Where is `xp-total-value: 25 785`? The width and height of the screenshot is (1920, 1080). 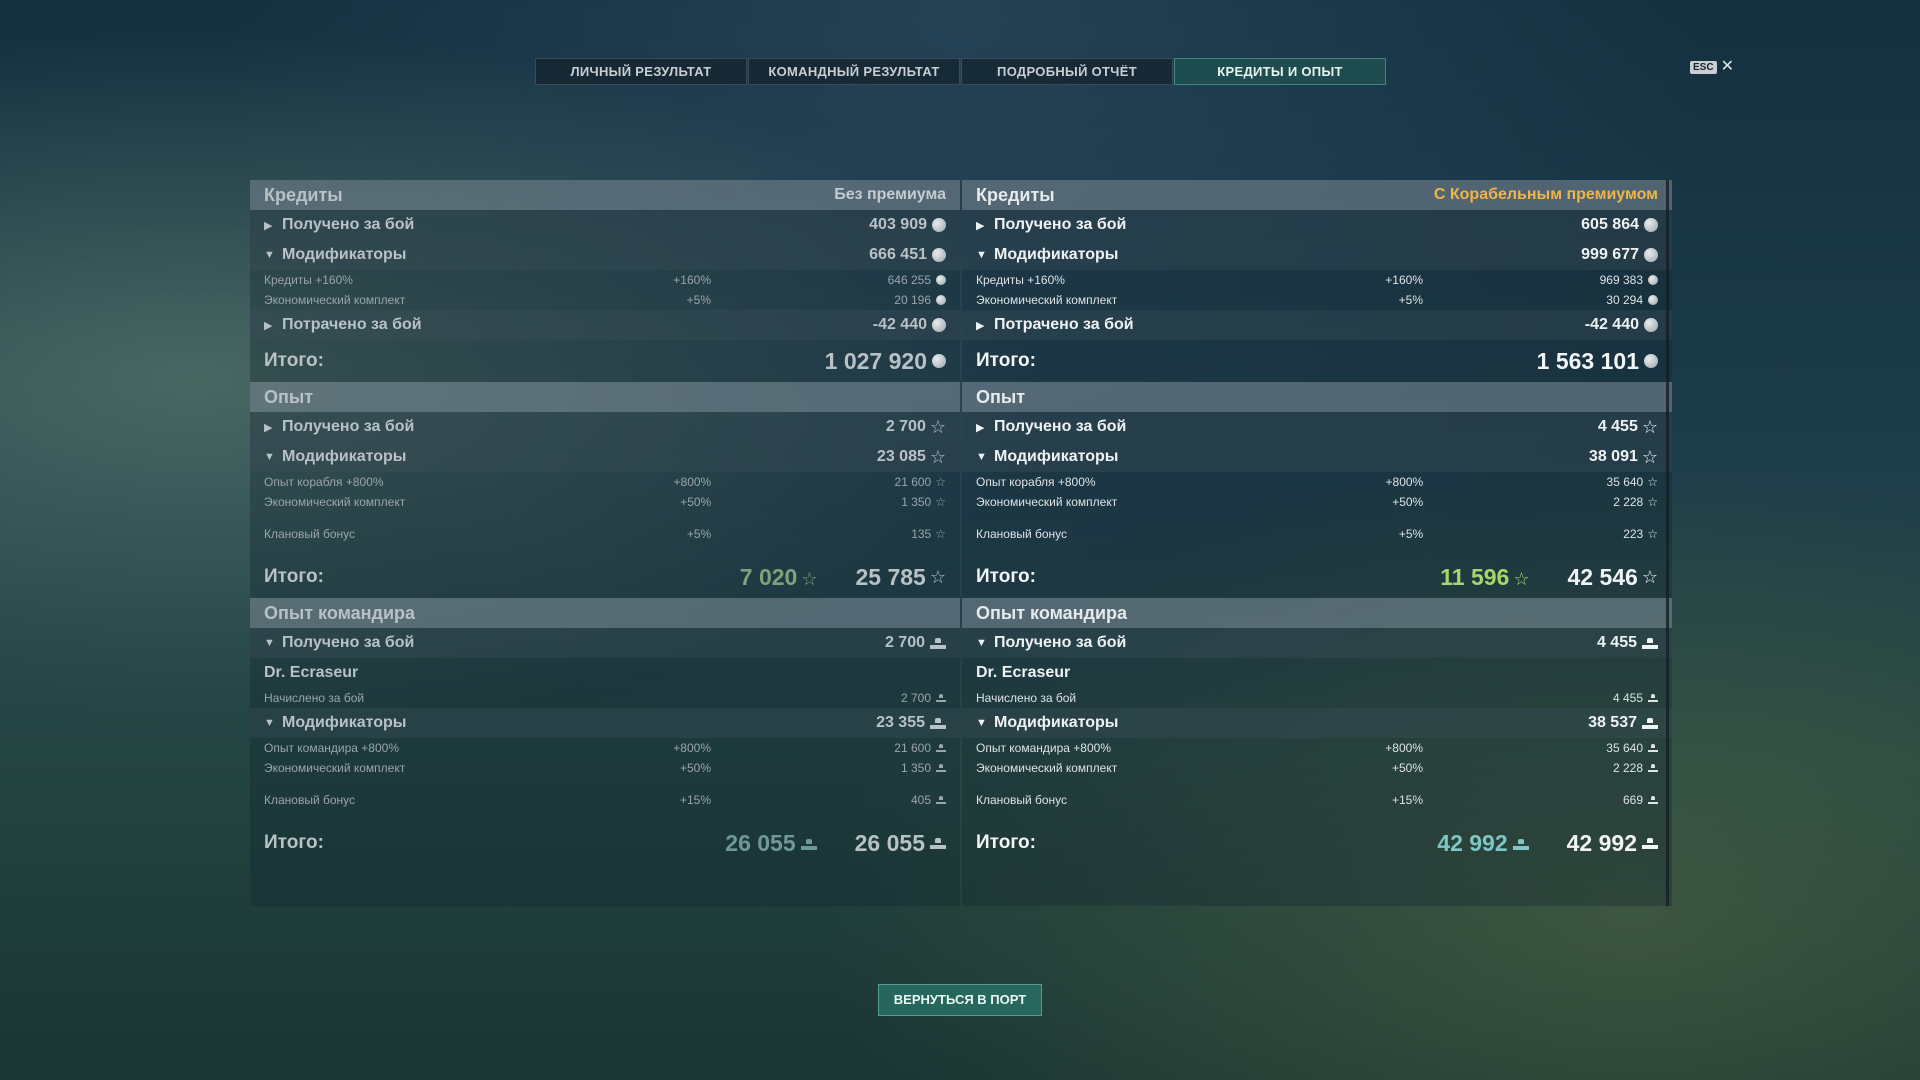 xp-total-value: 25 785 is located at coordinates (890, 576).